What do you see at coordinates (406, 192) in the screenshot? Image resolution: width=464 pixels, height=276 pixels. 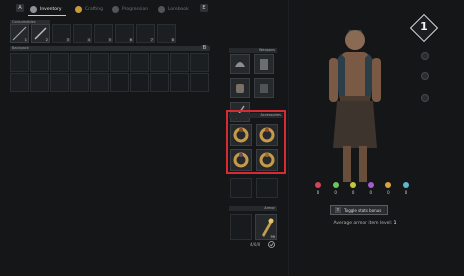 I see `stat-resistance: 0` at bounding box center [406, 192].